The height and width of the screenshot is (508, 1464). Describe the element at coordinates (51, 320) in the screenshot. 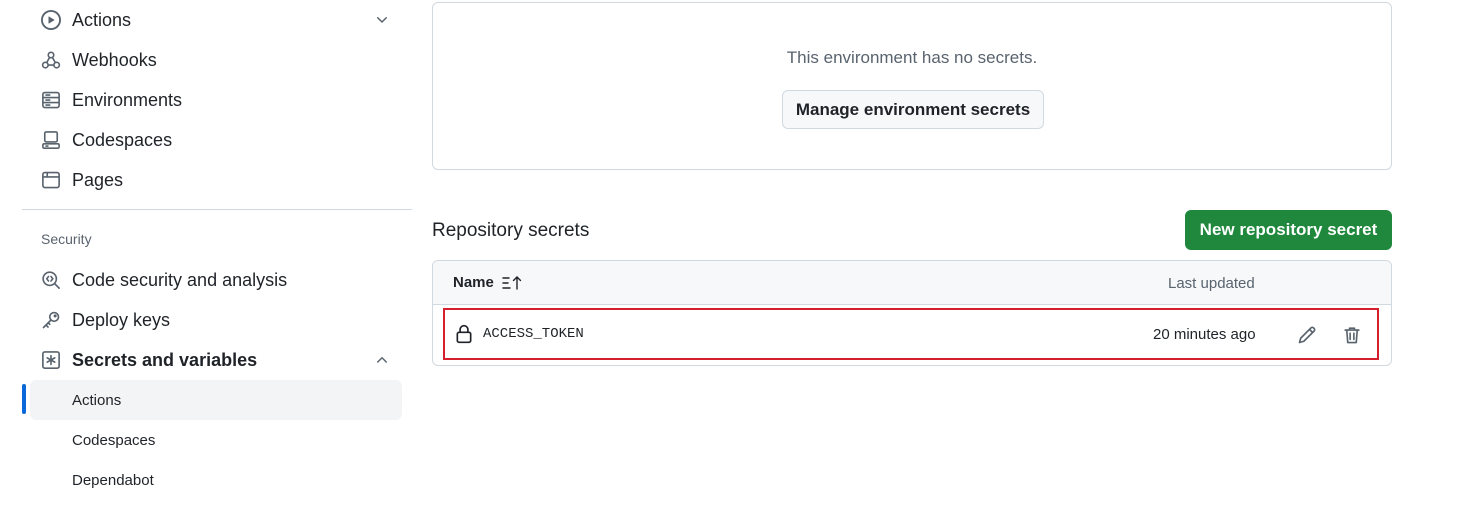

I see `key-icon` at that location.